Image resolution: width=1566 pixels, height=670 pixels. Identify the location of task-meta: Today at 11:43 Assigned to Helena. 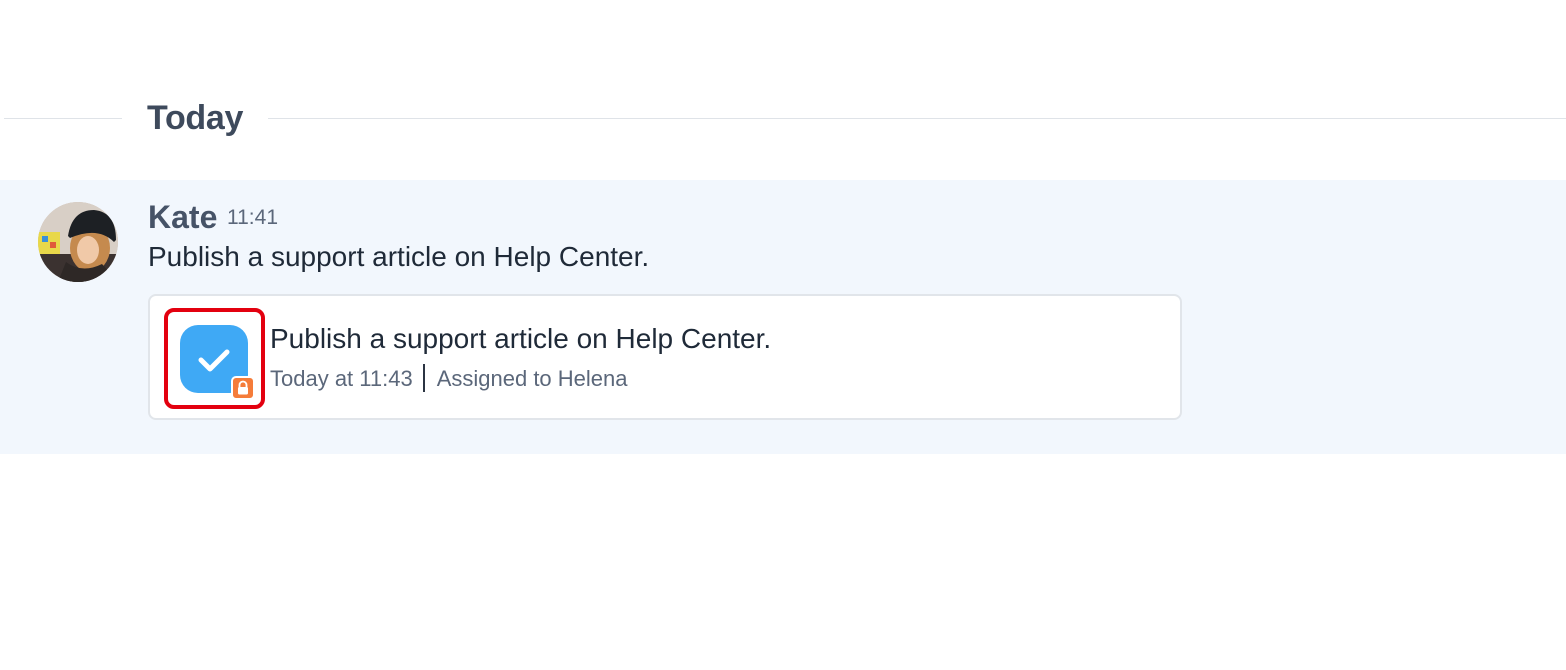
(449, 379).